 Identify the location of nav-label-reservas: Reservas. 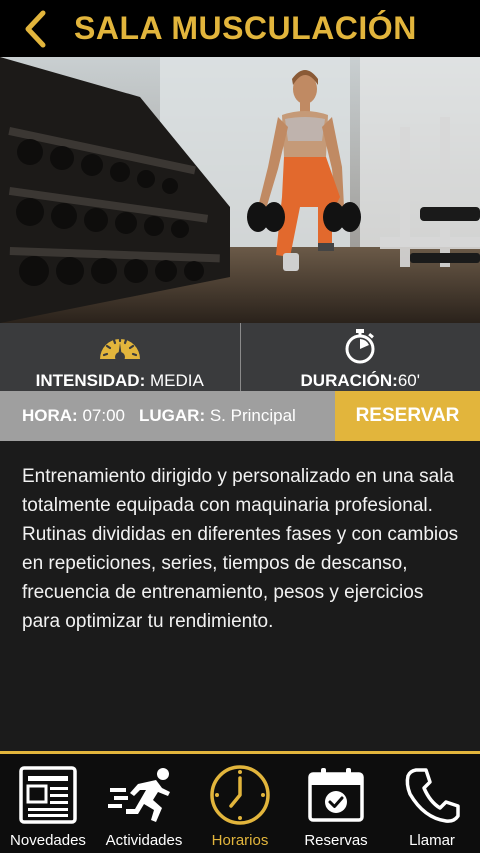
(336, 840).